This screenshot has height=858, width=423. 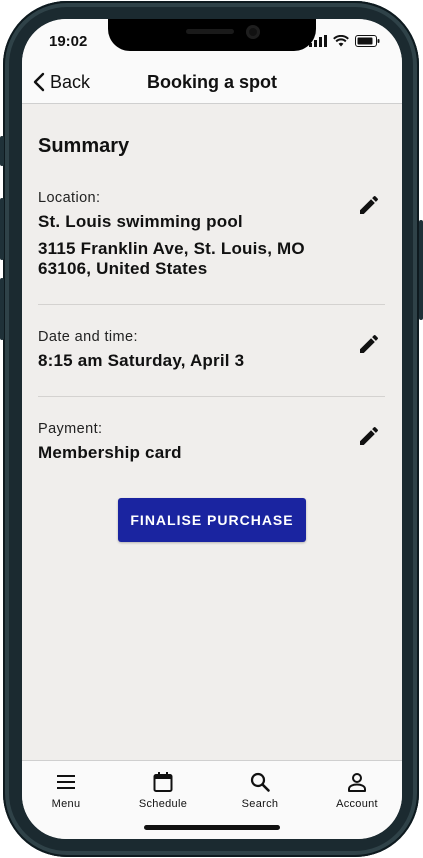 I want to click on speaker, so click(x=210, y=31).